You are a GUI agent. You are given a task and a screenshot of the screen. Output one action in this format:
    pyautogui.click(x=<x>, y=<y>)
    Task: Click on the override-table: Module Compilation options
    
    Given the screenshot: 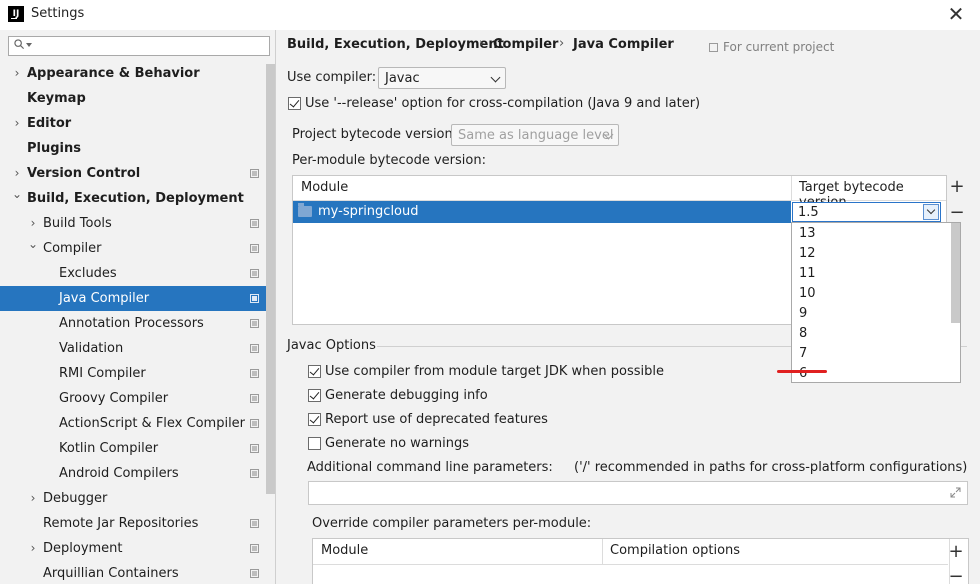 What is the action you would take?
    pyautogui.click(x=640, y=561)
    